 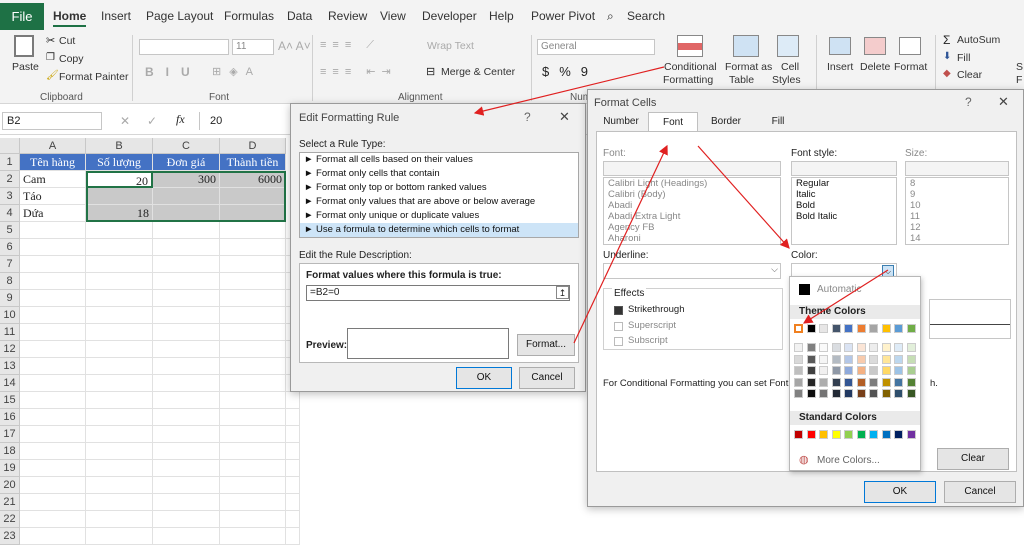 I want to click on ok-button: OK, so click(x=484, y=378).